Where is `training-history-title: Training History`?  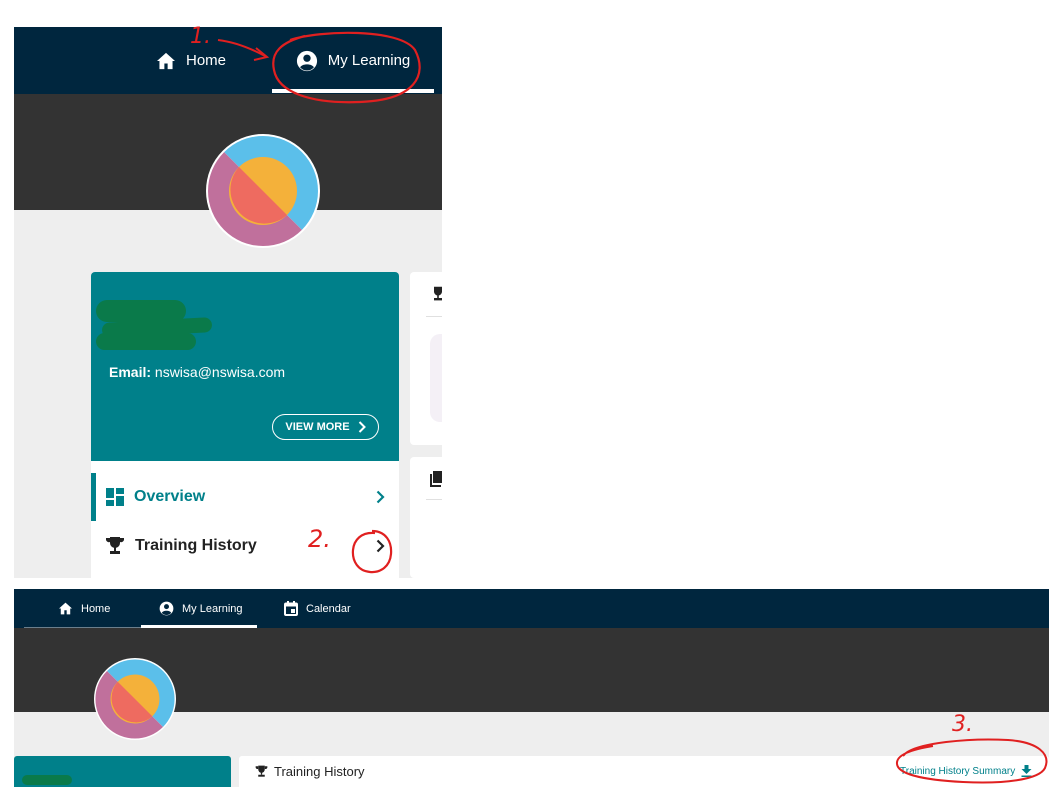 training-history-title: Training History is located at coordinates (310, 771).